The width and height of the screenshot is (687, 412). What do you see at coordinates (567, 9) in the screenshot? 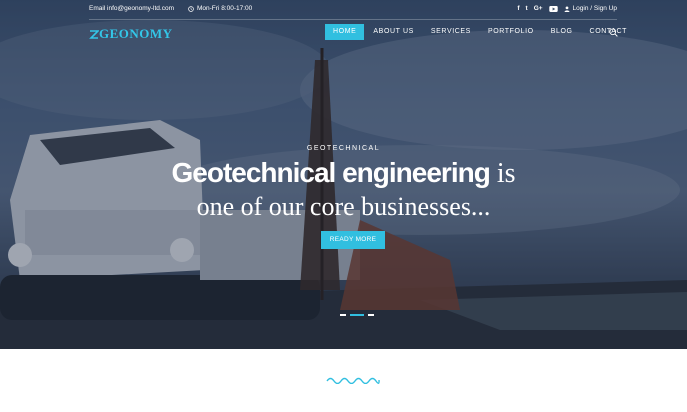
I see `user-icon` at bounding box center [567, 9].